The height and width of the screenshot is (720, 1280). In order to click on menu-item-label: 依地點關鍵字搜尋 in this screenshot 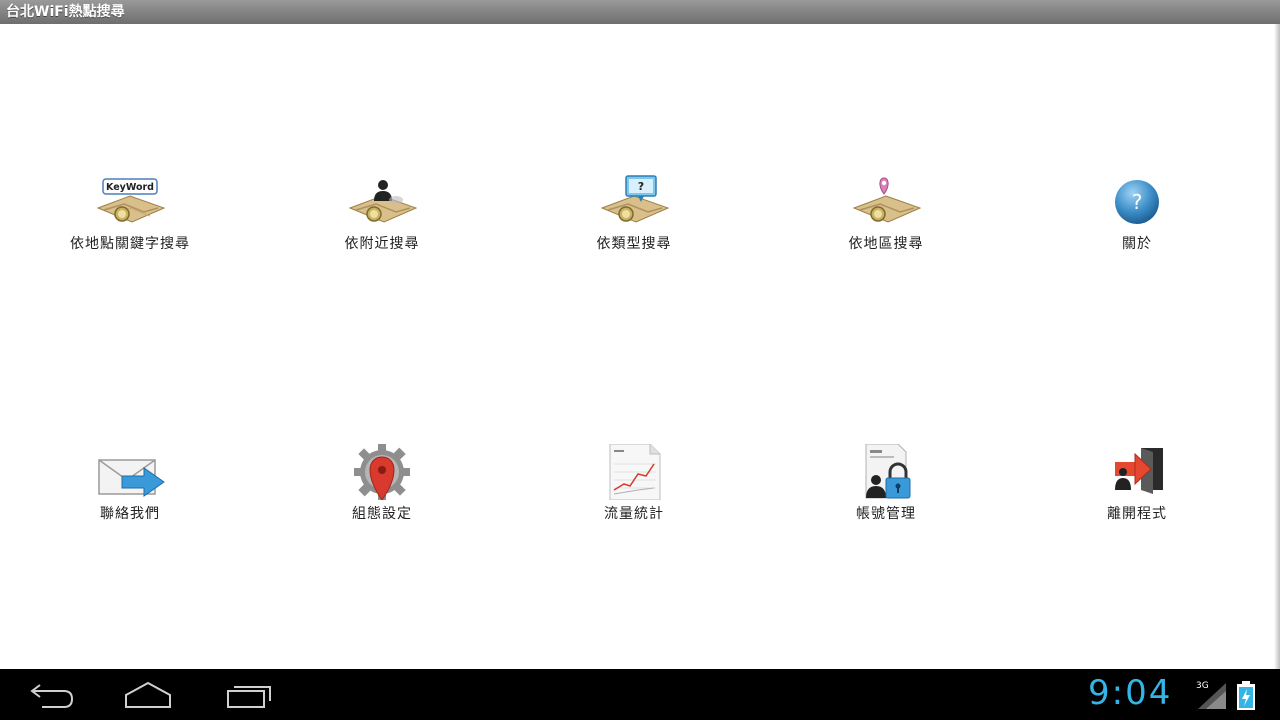, I will do `click(130, 243)`.